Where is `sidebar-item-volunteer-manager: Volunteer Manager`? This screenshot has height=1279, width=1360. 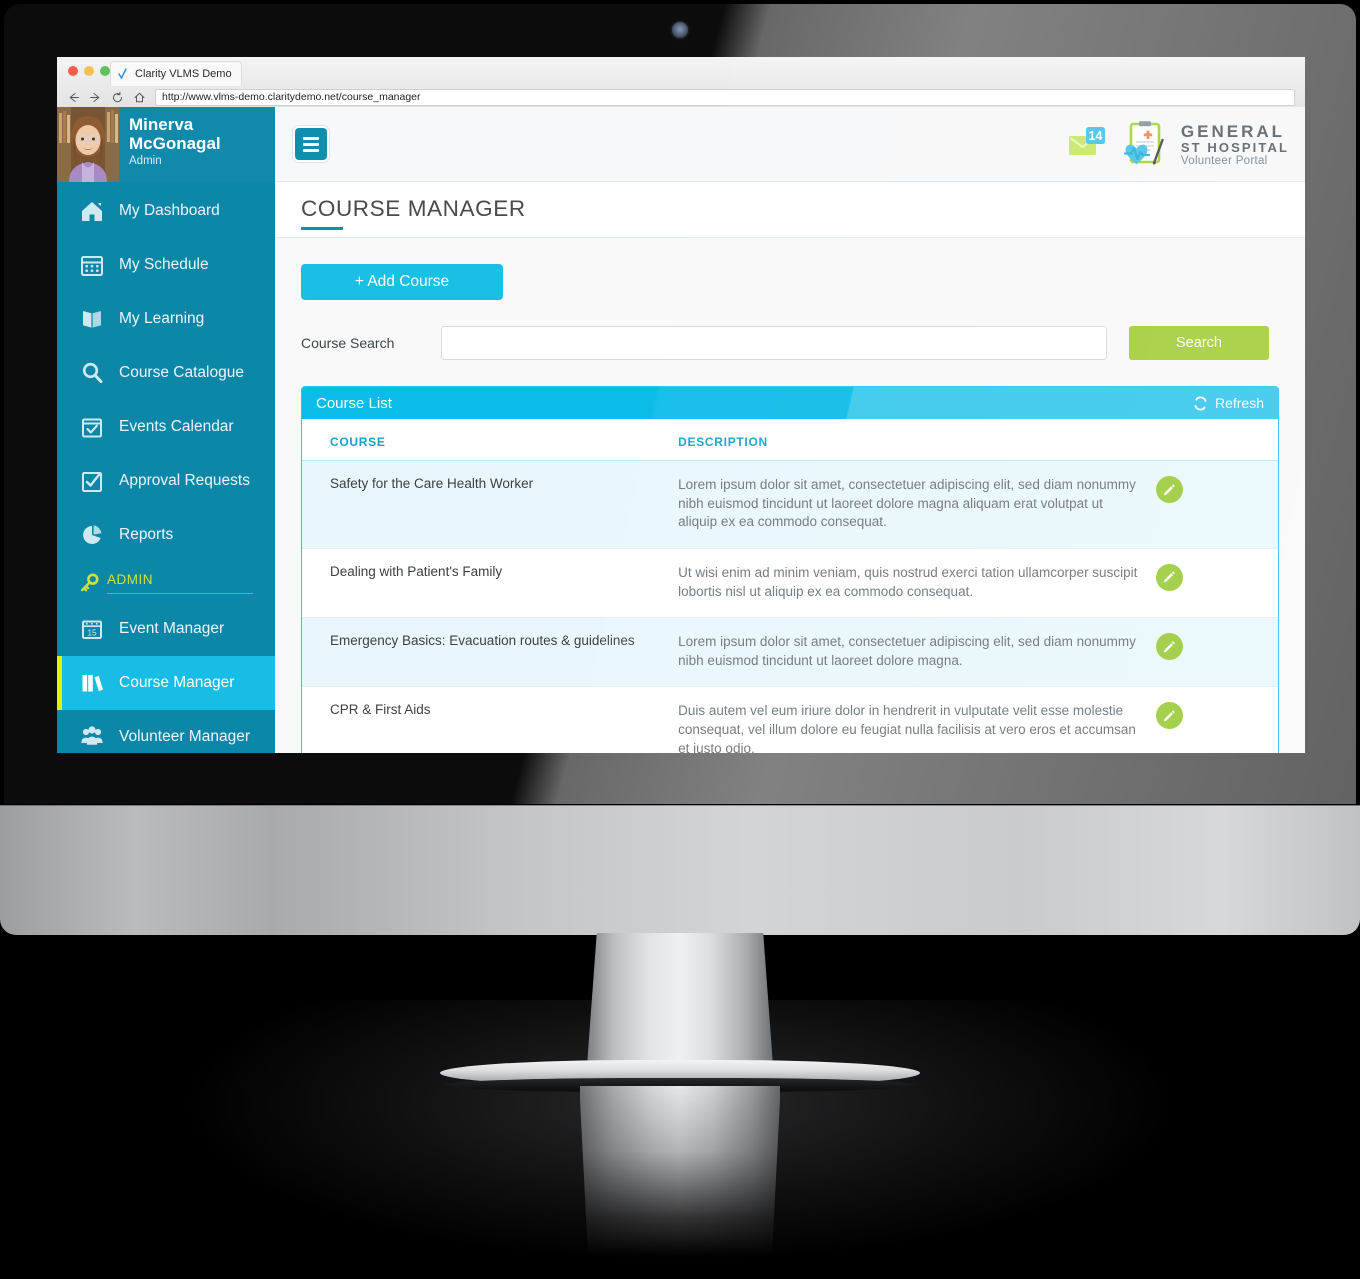 sidebar-item-volunteer-manager: Volunteer Manager is located at coordinates (166, 731).